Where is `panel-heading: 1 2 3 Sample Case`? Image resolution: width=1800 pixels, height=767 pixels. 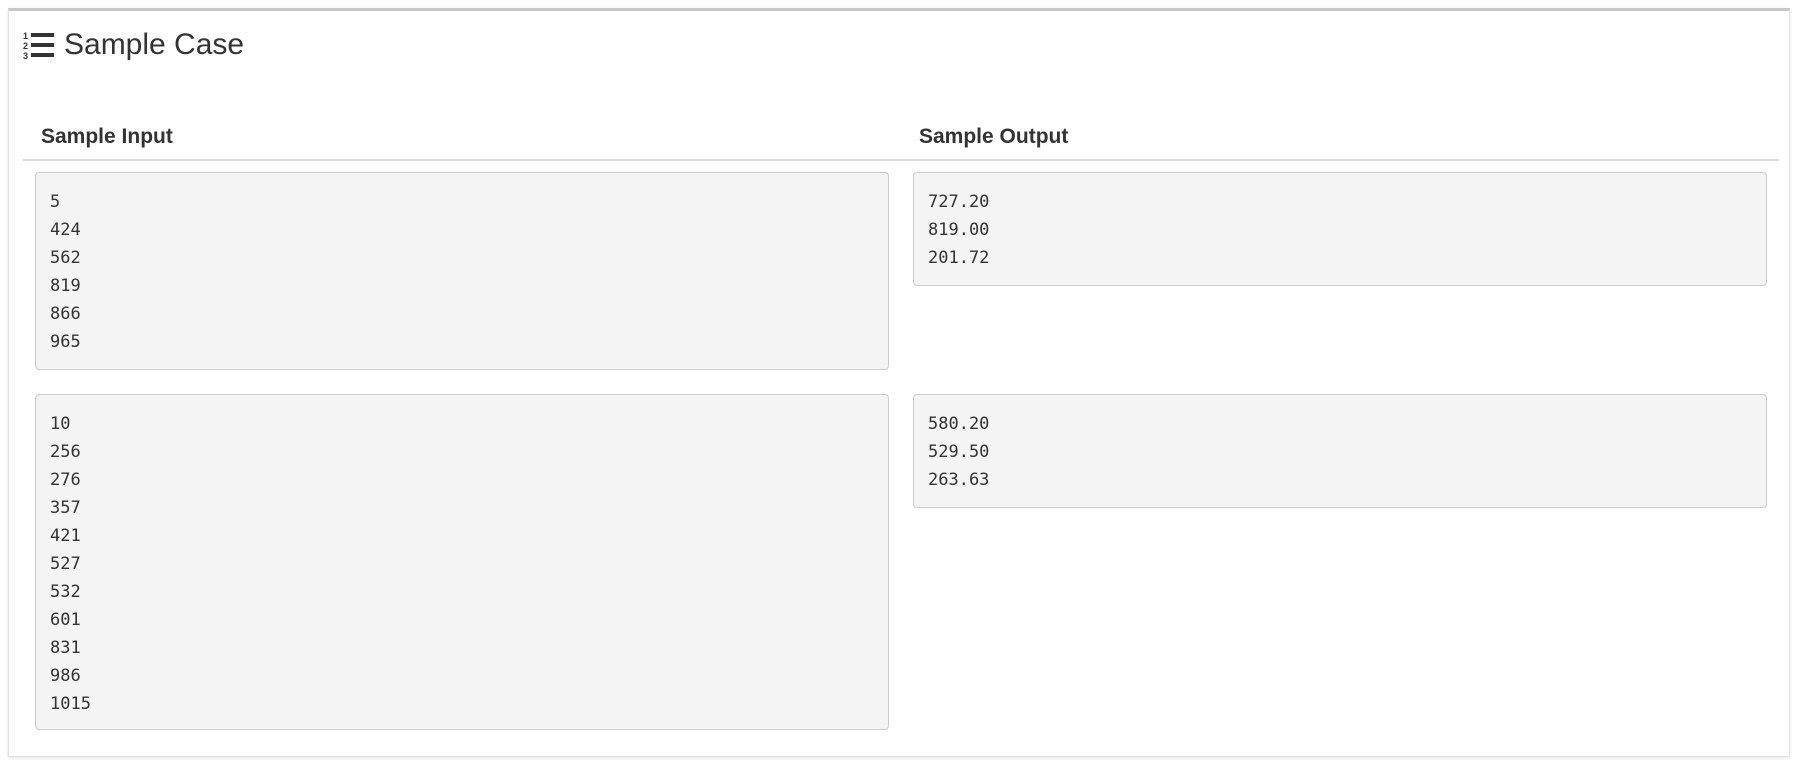
panel-heading: 1 2 3 Sample Case is located at coordinates (133, 45).